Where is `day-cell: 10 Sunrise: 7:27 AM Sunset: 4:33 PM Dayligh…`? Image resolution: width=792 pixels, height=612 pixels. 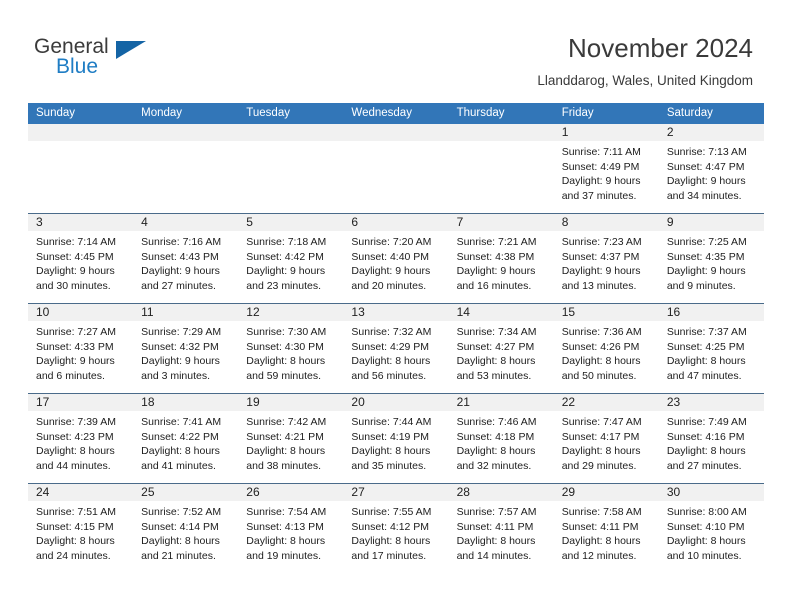
day-cell: 10 Sunrise: 7:27 AM Sunset: 4:33 PM Dayligh… is located at coordinates (81, 348).